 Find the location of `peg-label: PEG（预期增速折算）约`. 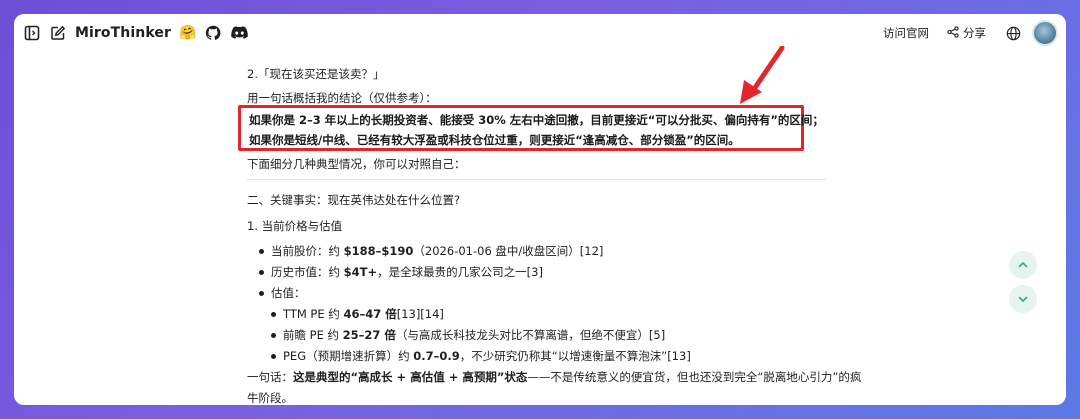

peg-label: PEG（预期增速折算）约 is located at coordinates (348, 356).